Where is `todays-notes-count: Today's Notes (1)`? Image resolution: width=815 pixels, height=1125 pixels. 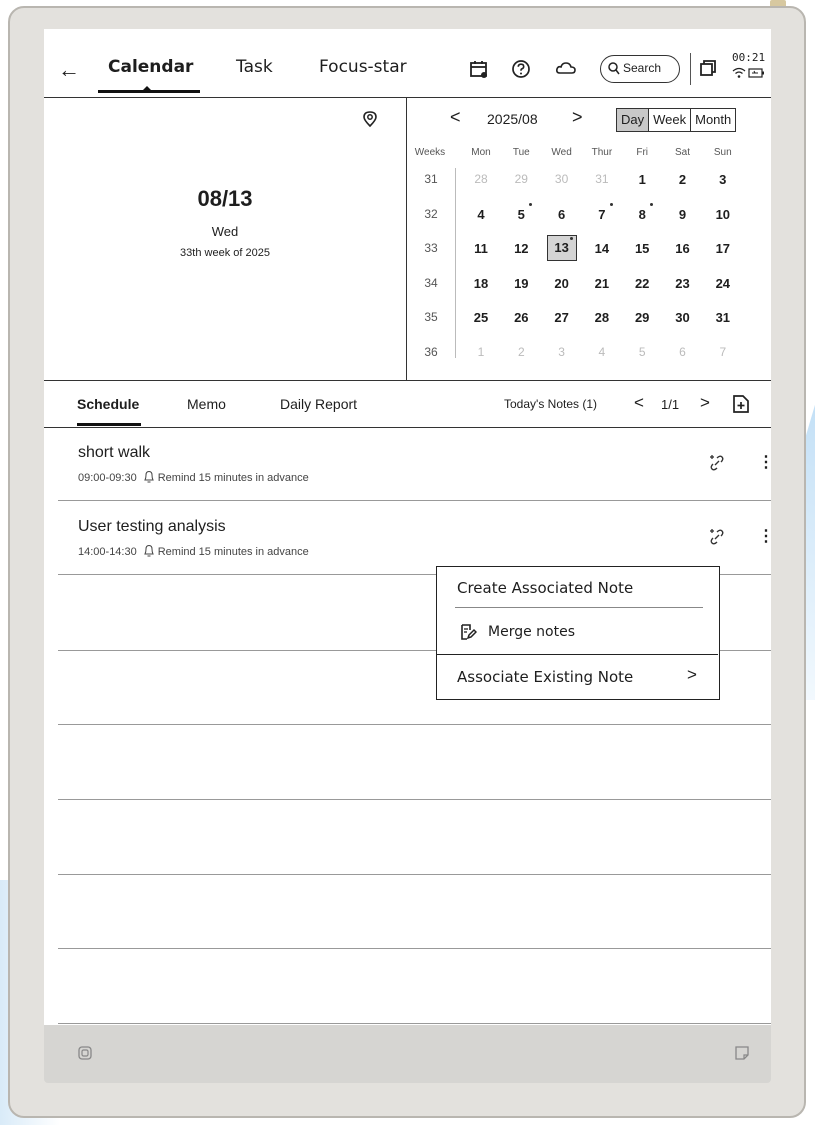 todays-notes-count: Today's Notes (1) is located at coordinates (550, 404).